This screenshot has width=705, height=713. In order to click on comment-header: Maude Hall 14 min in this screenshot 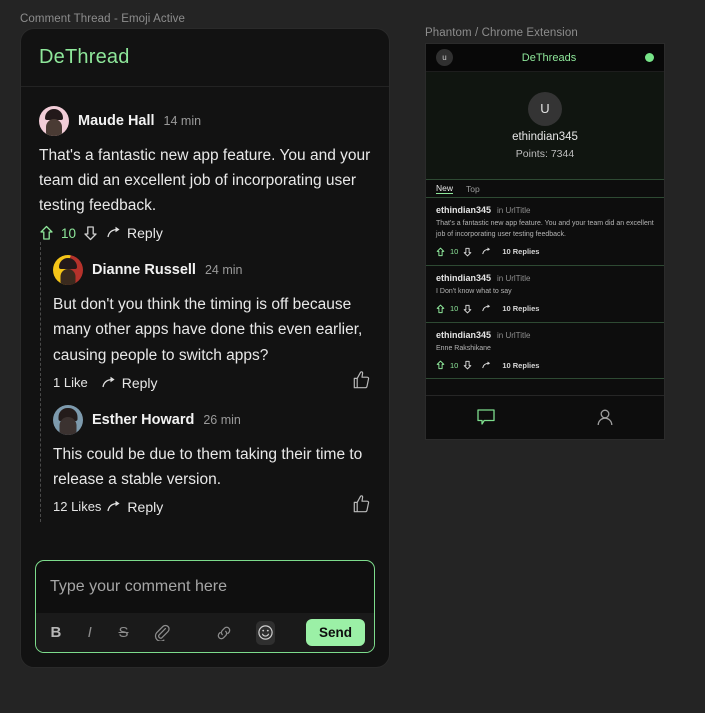, I will do `click(206, 121)`.